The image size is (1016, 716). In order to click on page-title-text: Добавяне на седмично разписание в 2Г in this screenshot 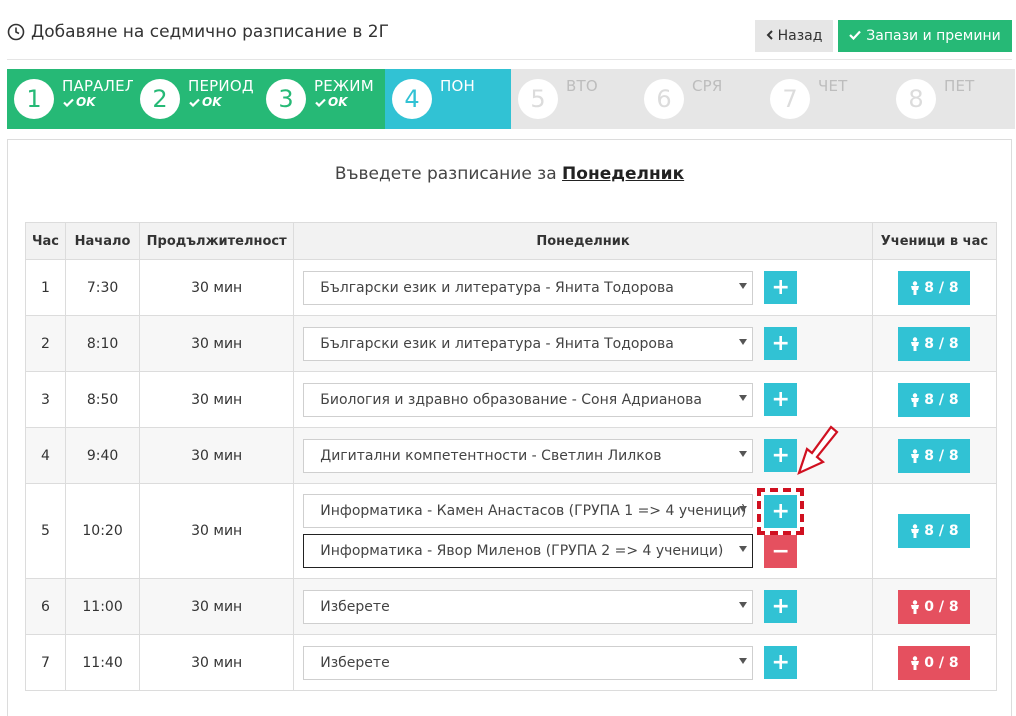, I will do `click(210, 32)`.